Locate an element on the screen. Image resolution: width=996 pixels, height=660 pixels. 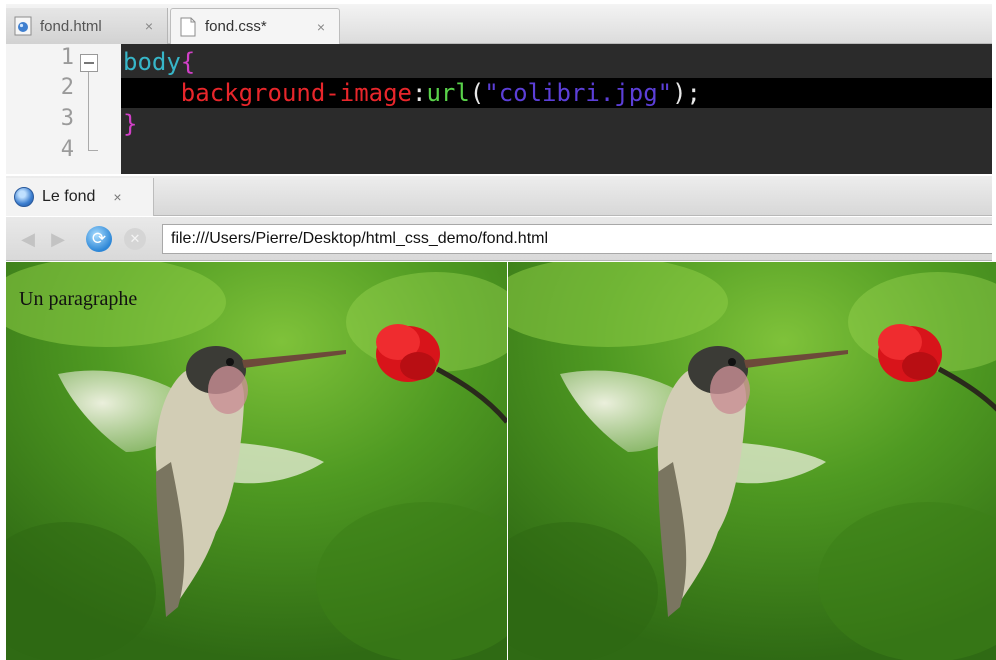
line-number-gutter: 1 2 3 4 is located at coordinates (63, 109).